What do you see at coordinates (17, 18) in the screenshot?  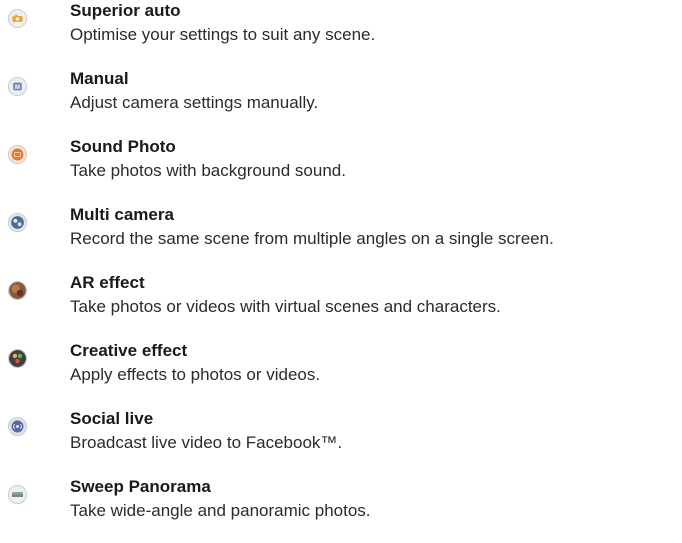 I see `superior-auto-icon` at bounding box center [17, 18].